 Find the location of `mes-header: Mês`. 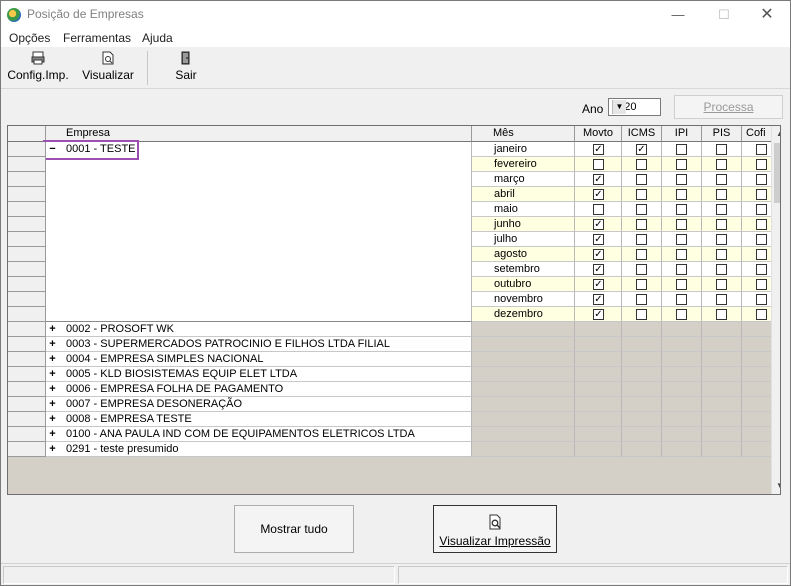

mes-header: Mês is located at coordinates (523, 134).